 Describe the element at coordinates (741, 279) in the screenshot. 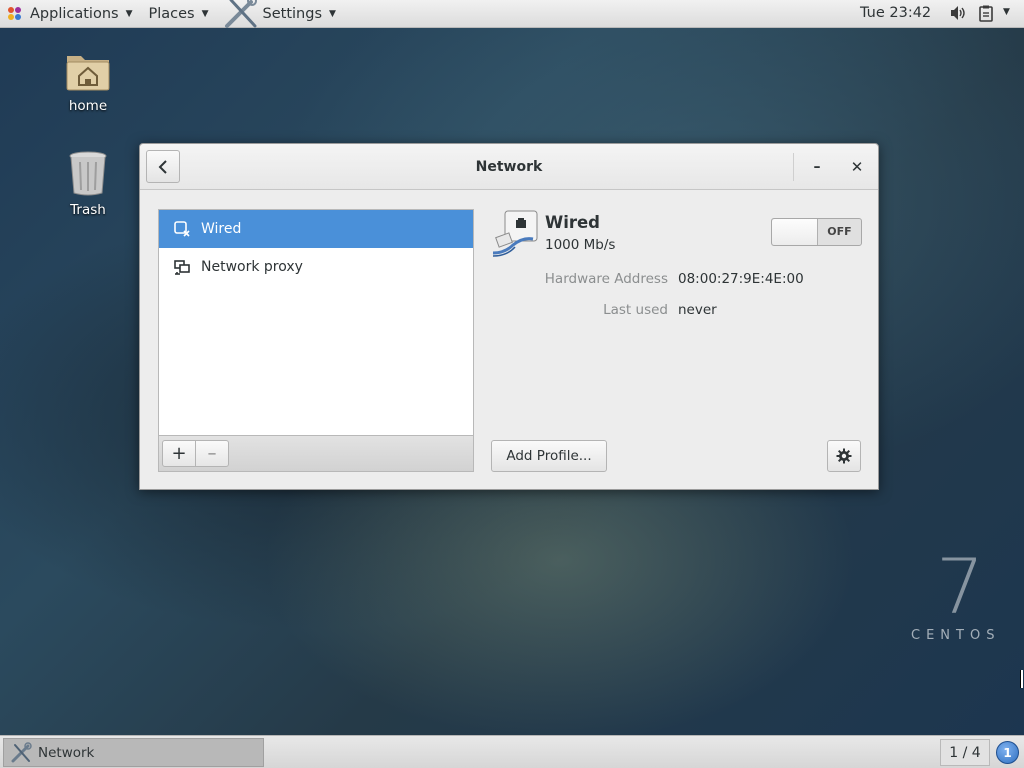

I see `hardware-address-value: 08:00:27:9E:4E:00` at that location.